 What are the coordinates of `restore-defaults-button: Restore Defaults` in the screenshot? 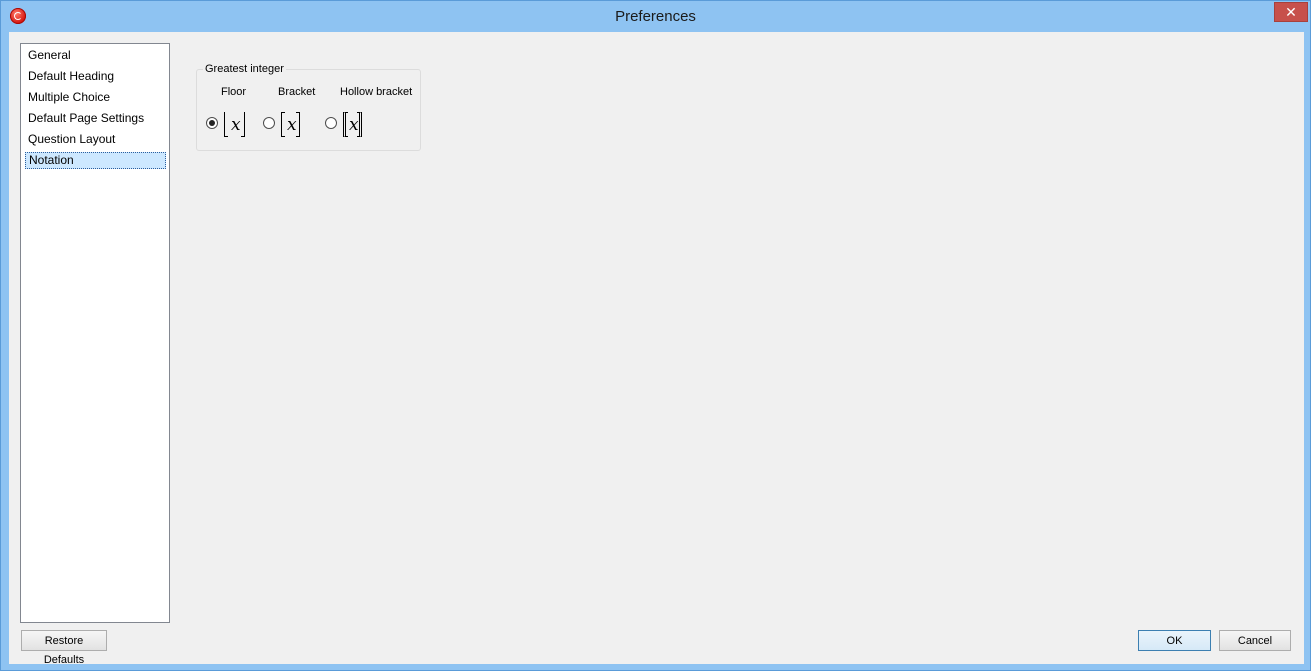 It's located at (64, 648).